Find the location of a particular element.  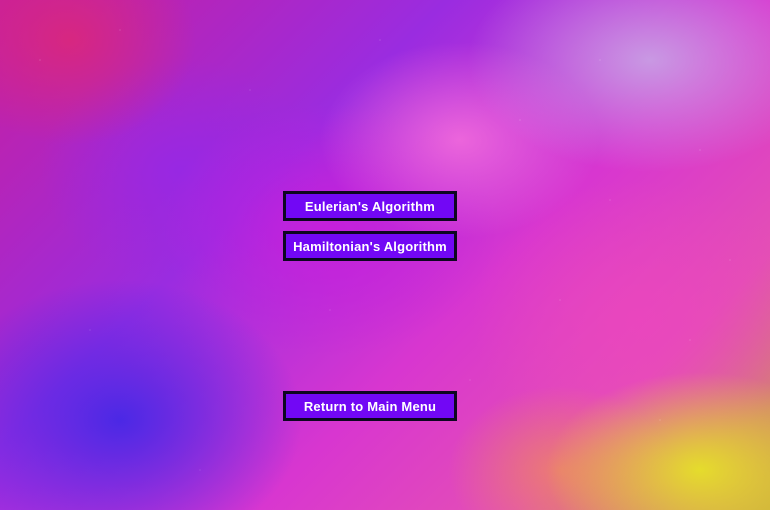

eulerian-algorithm-button: Eulerian's Algorithm is located at coordinates (370, 206).